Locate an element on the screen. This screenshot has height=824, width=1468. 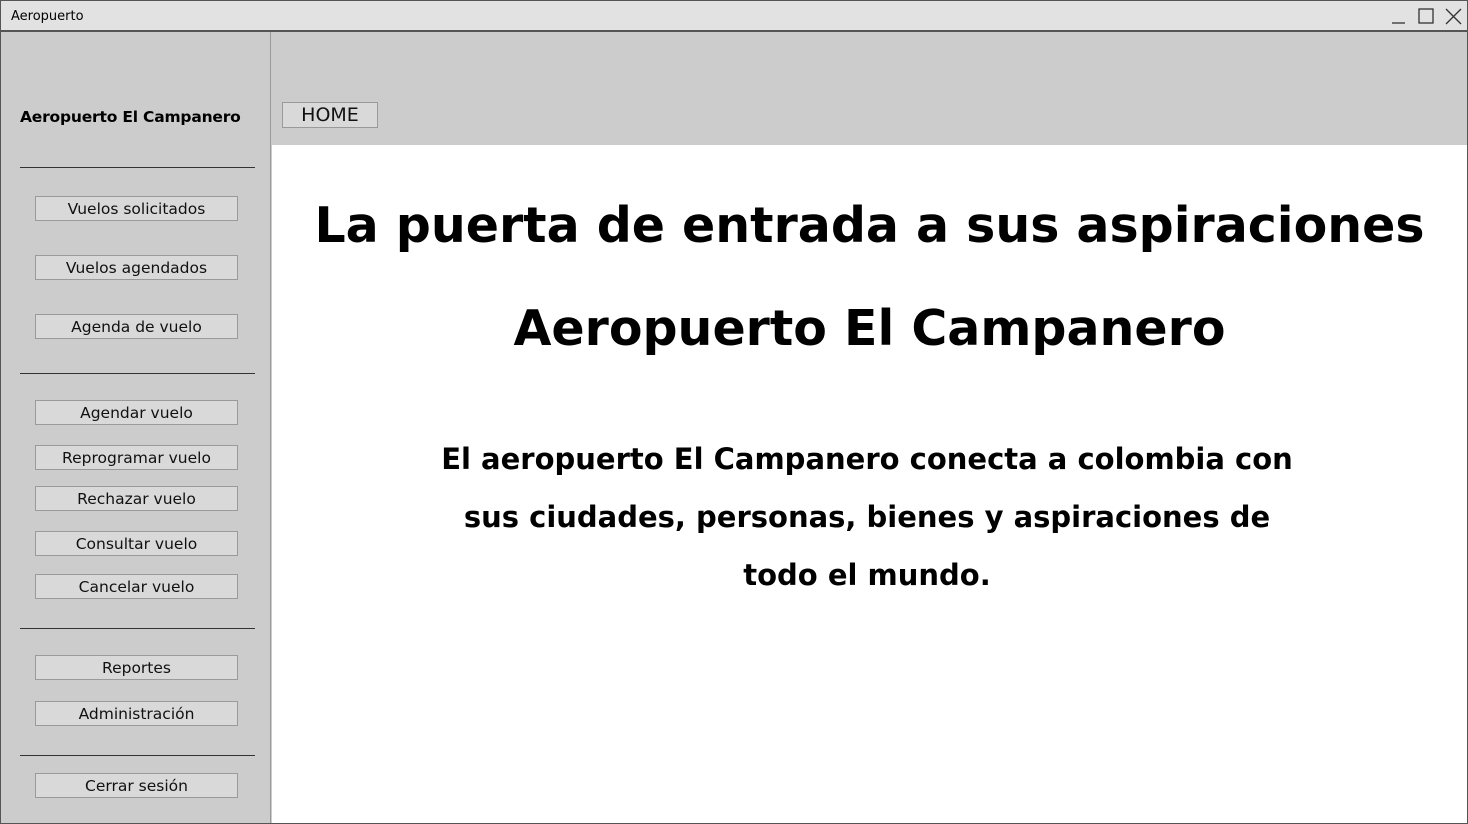
rechazar-vuelo-button: Rechazar vuelo is located at coordinates (136, 498).